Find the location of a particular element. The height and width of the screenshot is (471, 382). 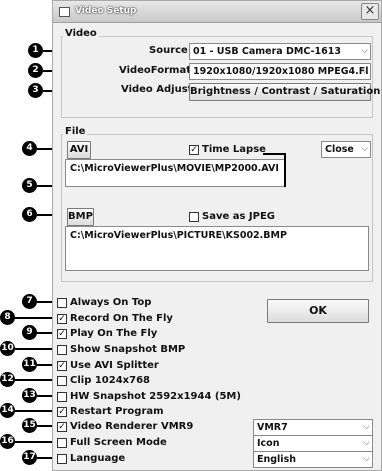

callout-2: 2 is located at coordinates (35, 70).